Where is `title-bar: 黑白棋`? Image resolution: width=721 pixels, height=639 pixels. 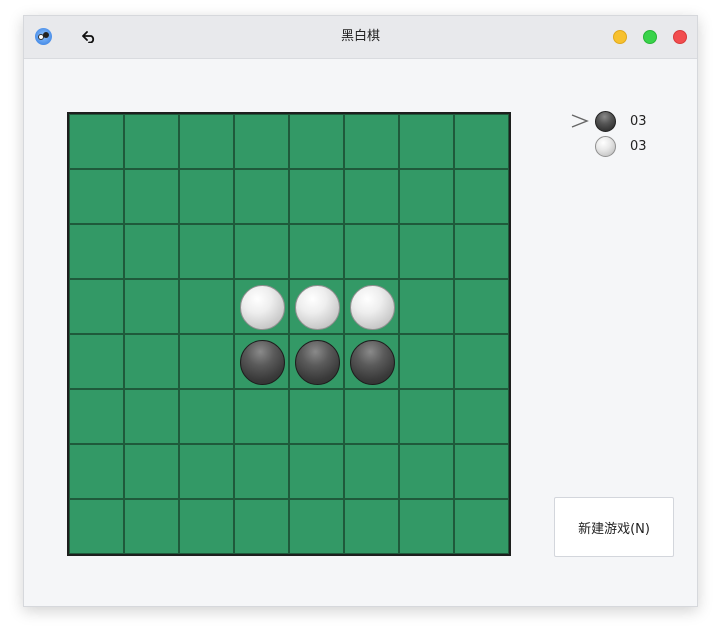 title-bar: 黑白棋 is located at coordinates (360, 37).